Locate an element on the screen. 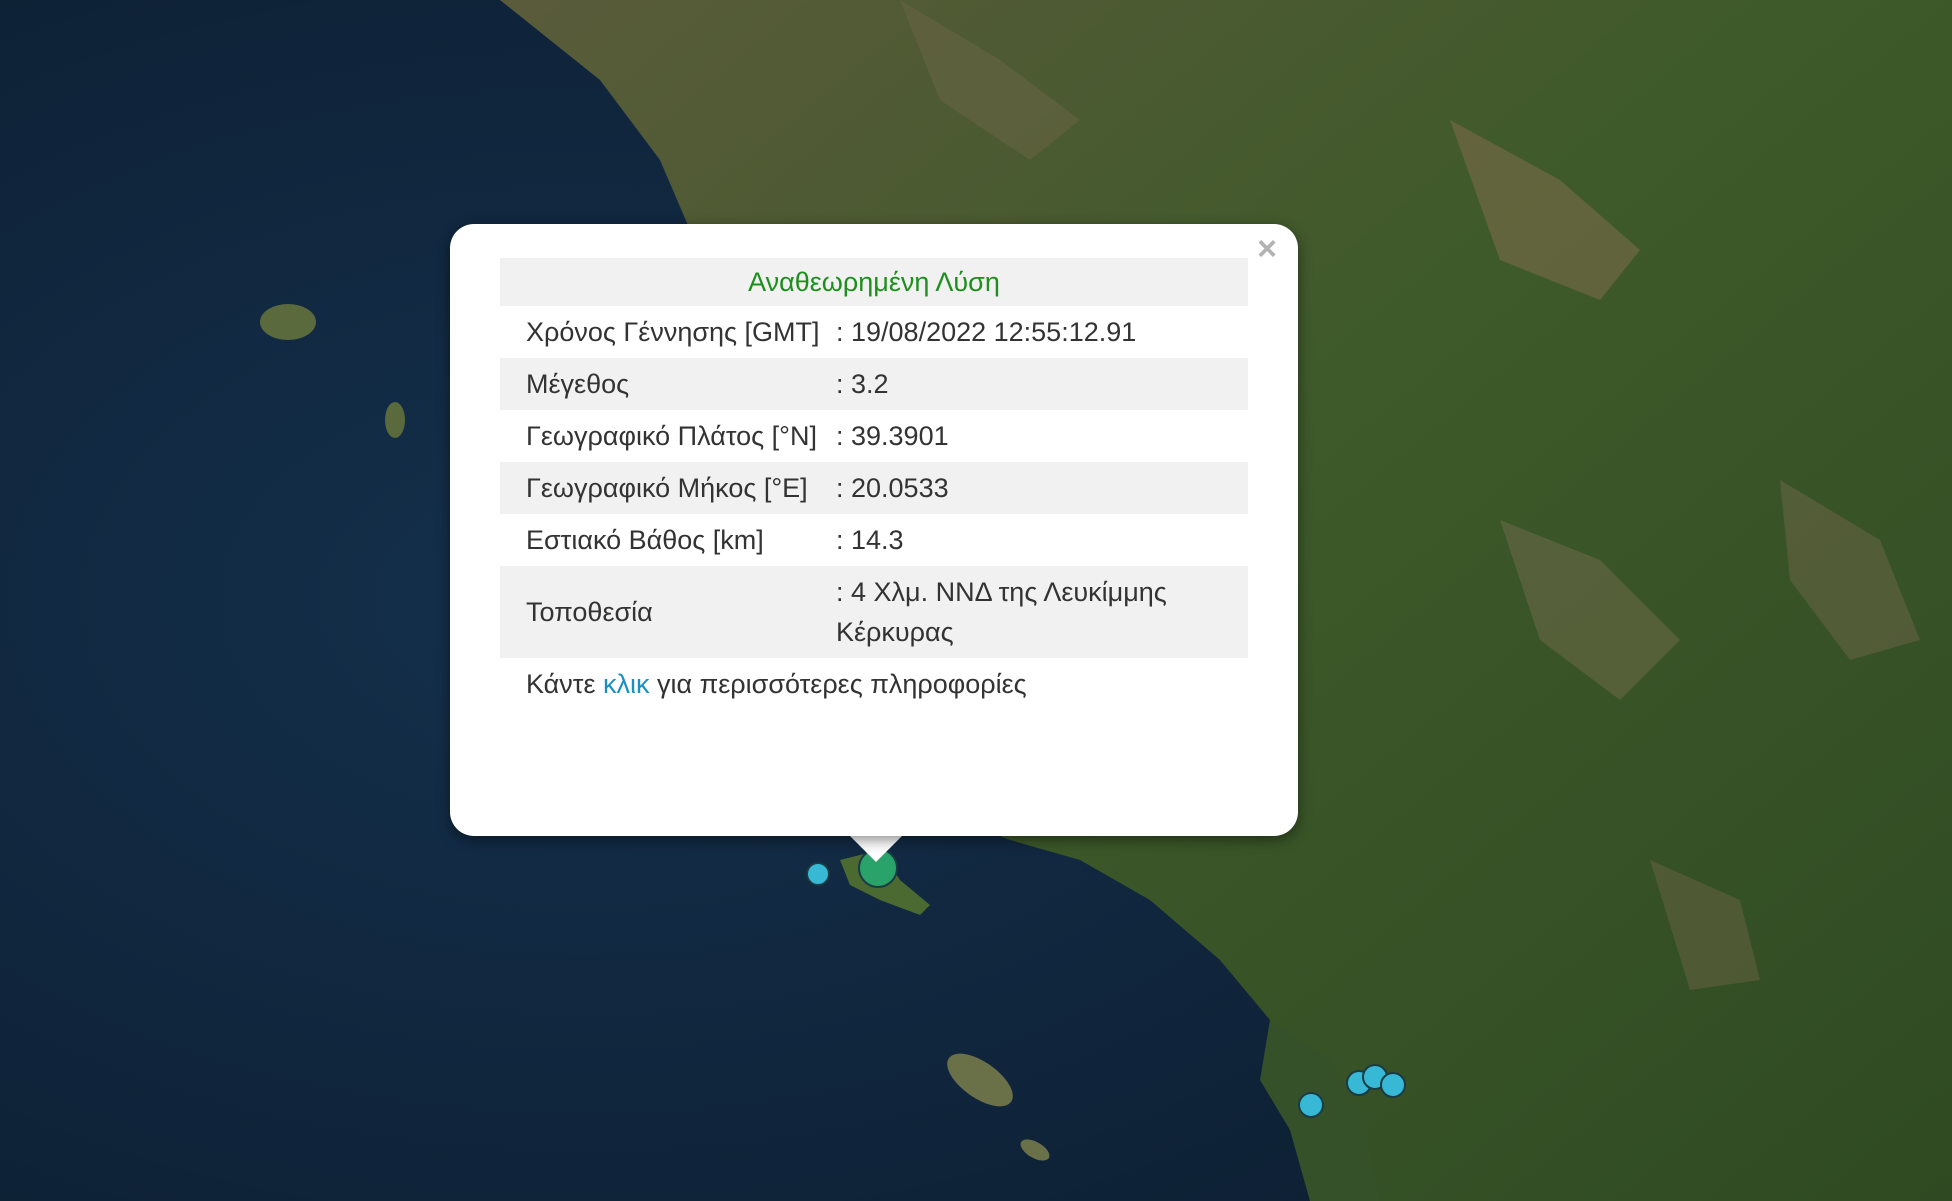 The width and height of the screenshot is (1952, 1201). row-label: Μέγεθος is located at coordinates (665, 384).